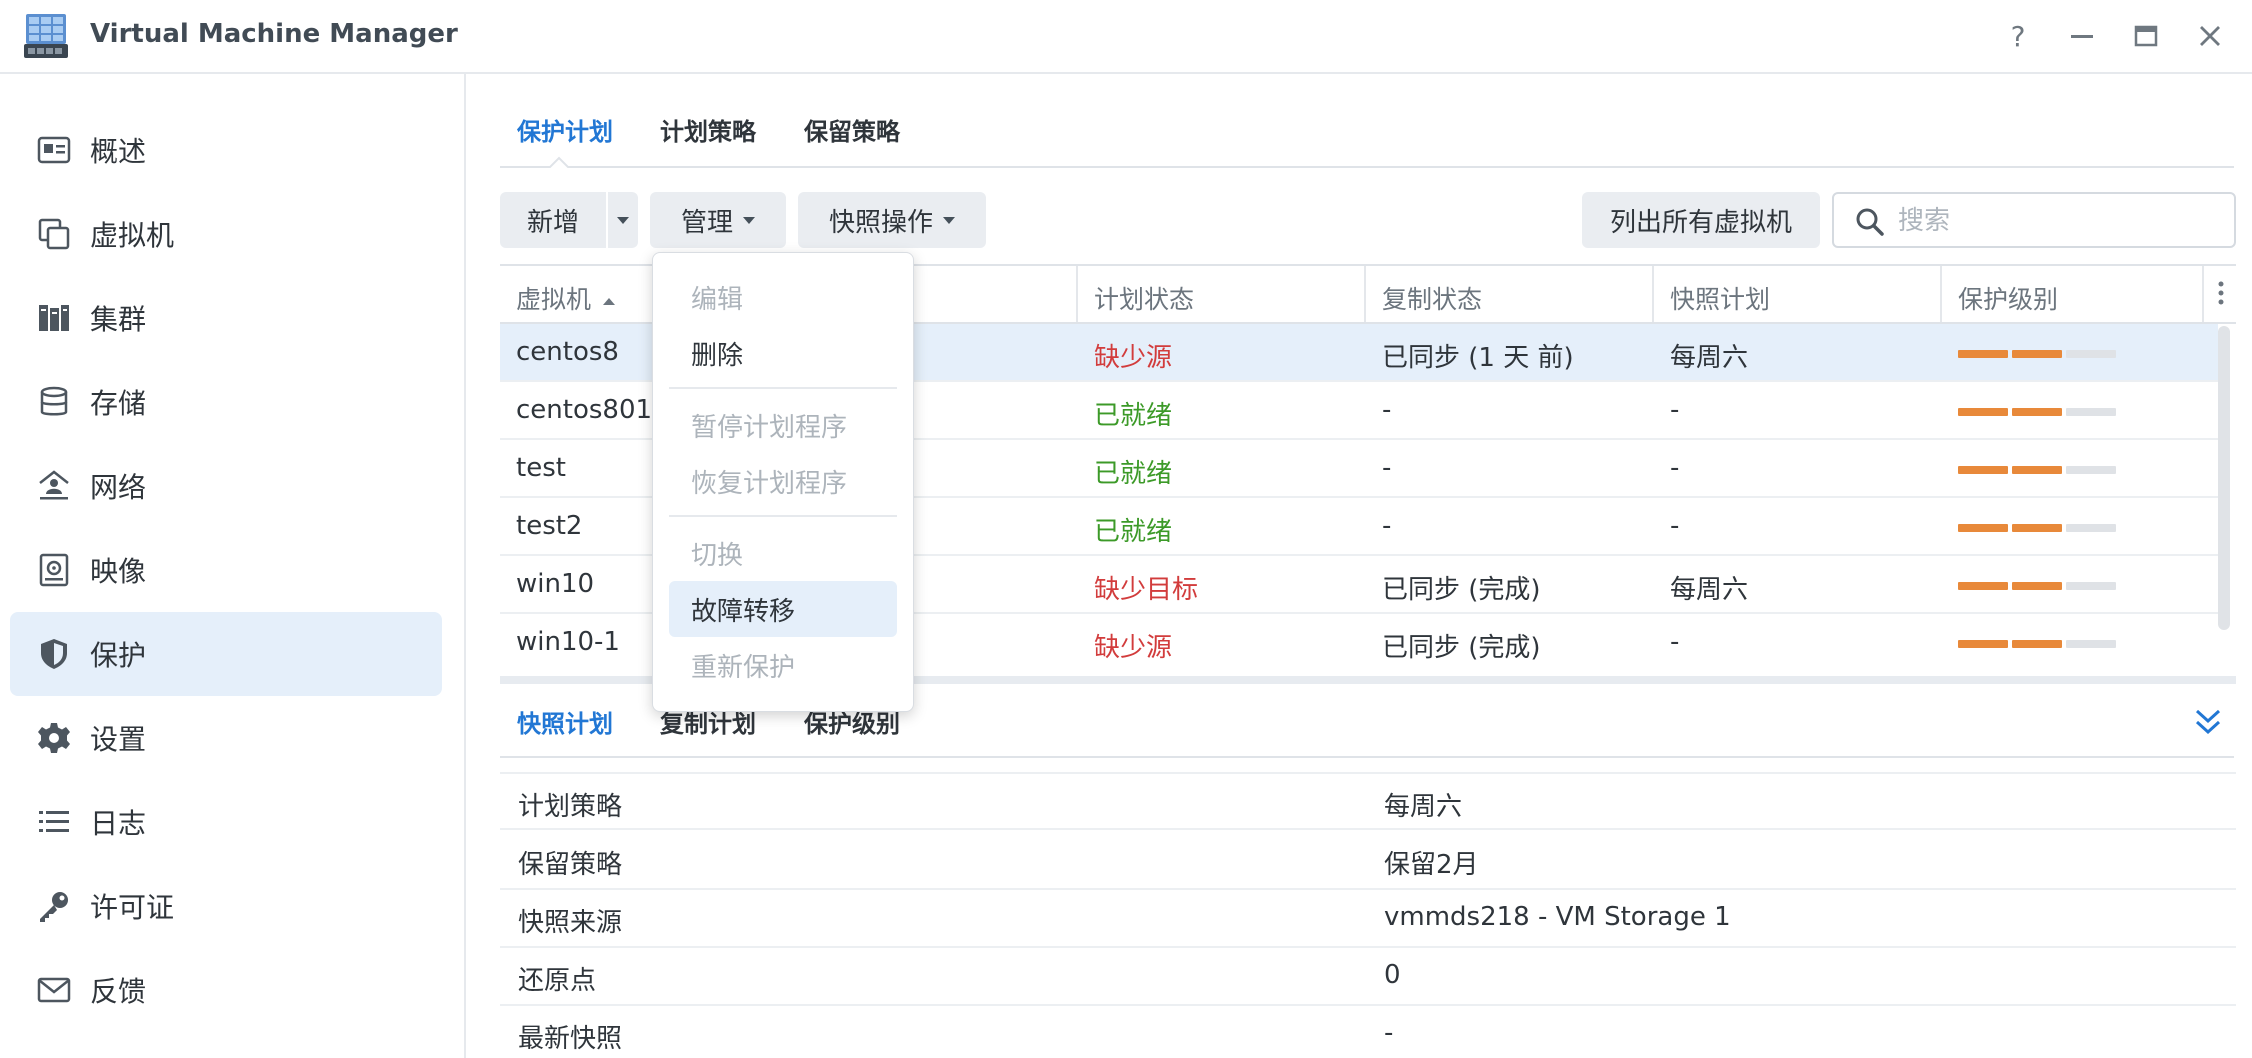  I want to click on sidebar-item-overview: 概述, so click(226, 150).